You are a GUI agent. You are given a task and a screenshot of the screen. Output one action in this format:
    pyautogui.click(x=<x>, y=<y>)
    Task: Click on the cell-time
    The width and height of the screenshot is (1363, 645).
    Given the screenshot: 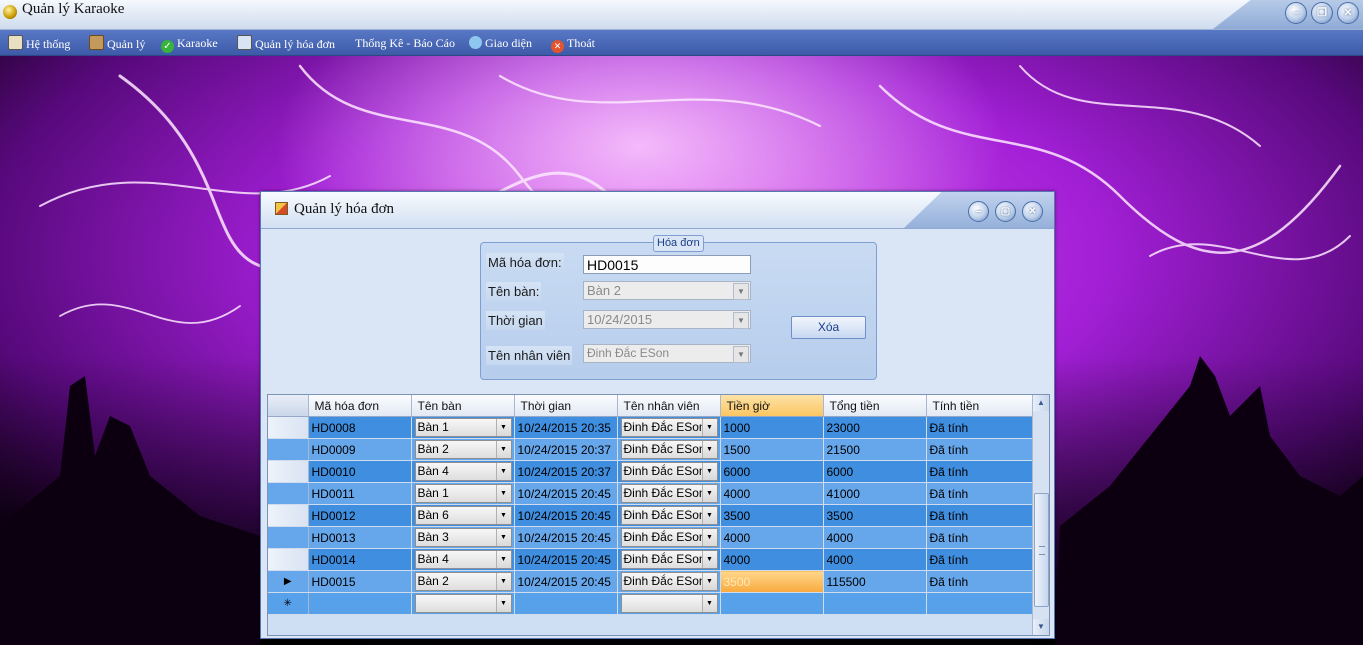 What is the action you would take?
    pyautogui.click(x=566, y=603)
    